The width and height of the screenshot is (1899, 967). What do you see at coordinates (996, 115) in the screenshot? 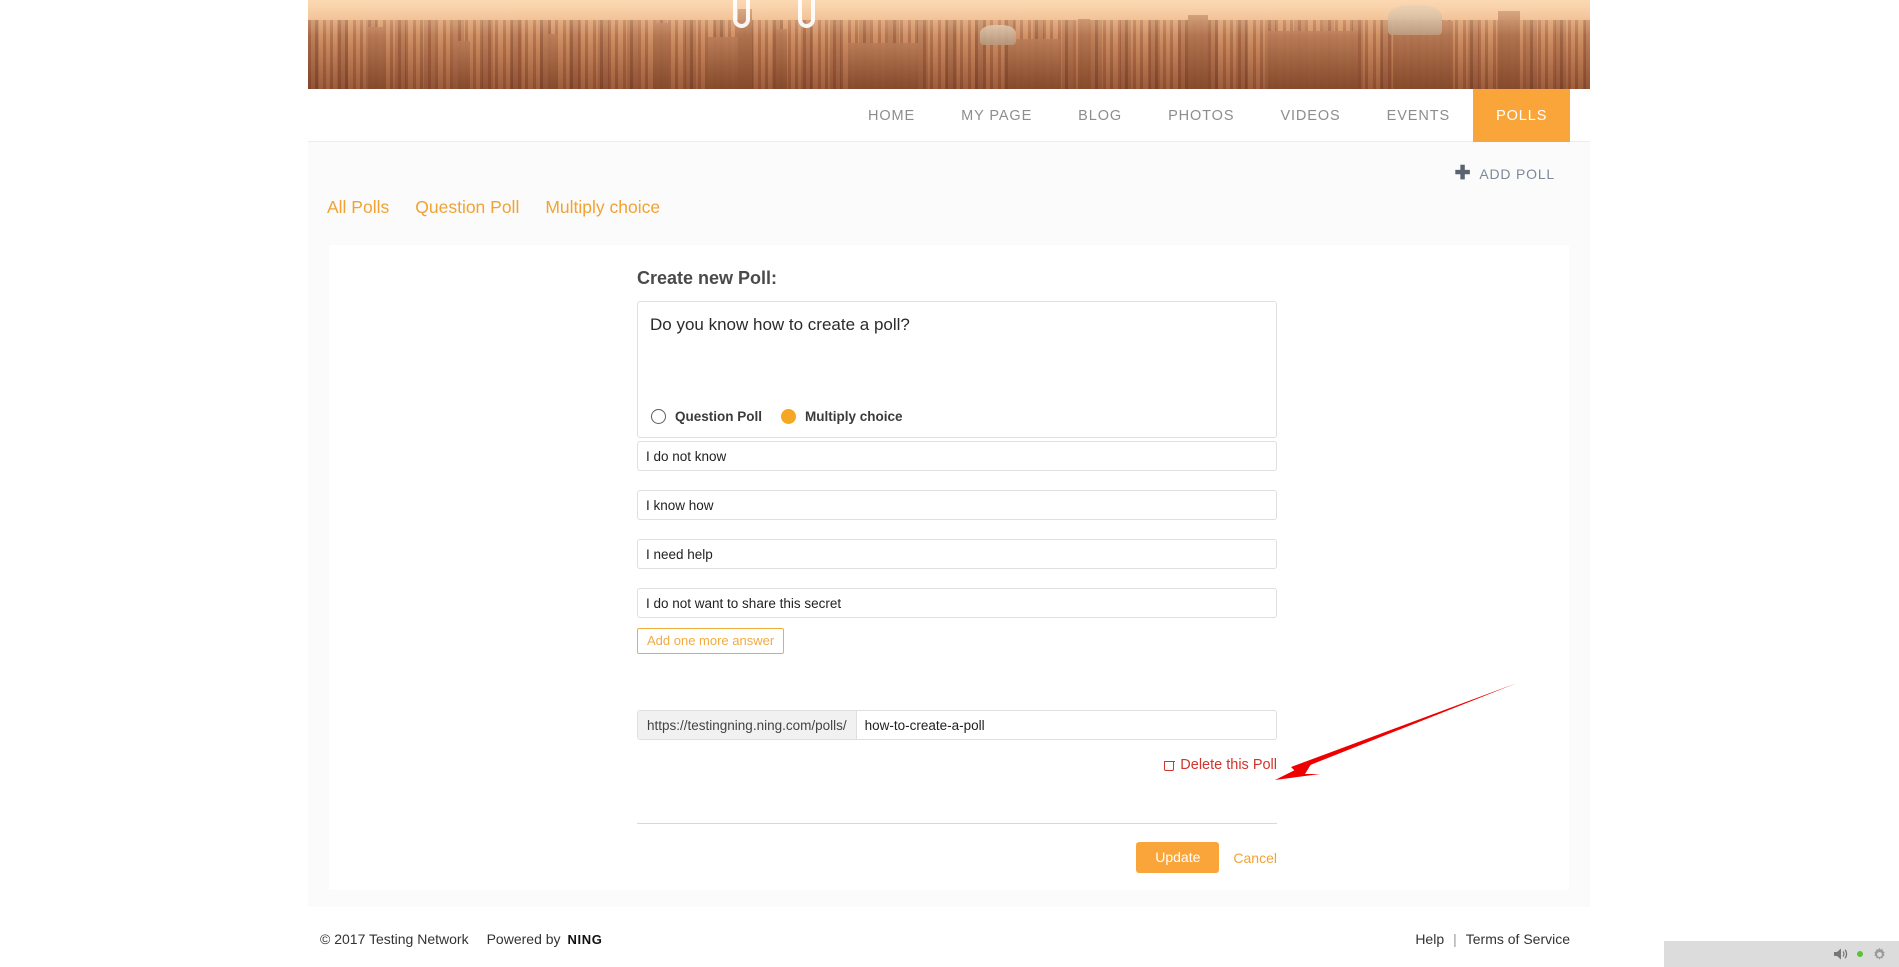
I see `nav-item-my-page: MY PAGE` at bounding box center [996, 115].